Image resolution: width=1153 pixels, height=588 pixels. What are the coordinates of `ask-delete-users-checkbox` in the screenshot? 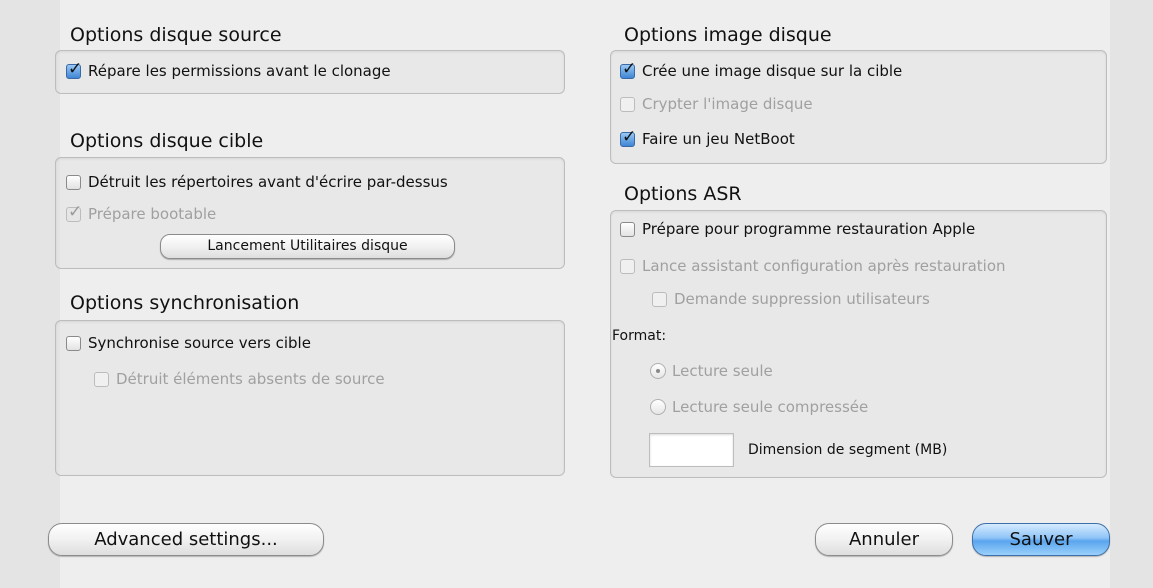 It's located at (659, 299).